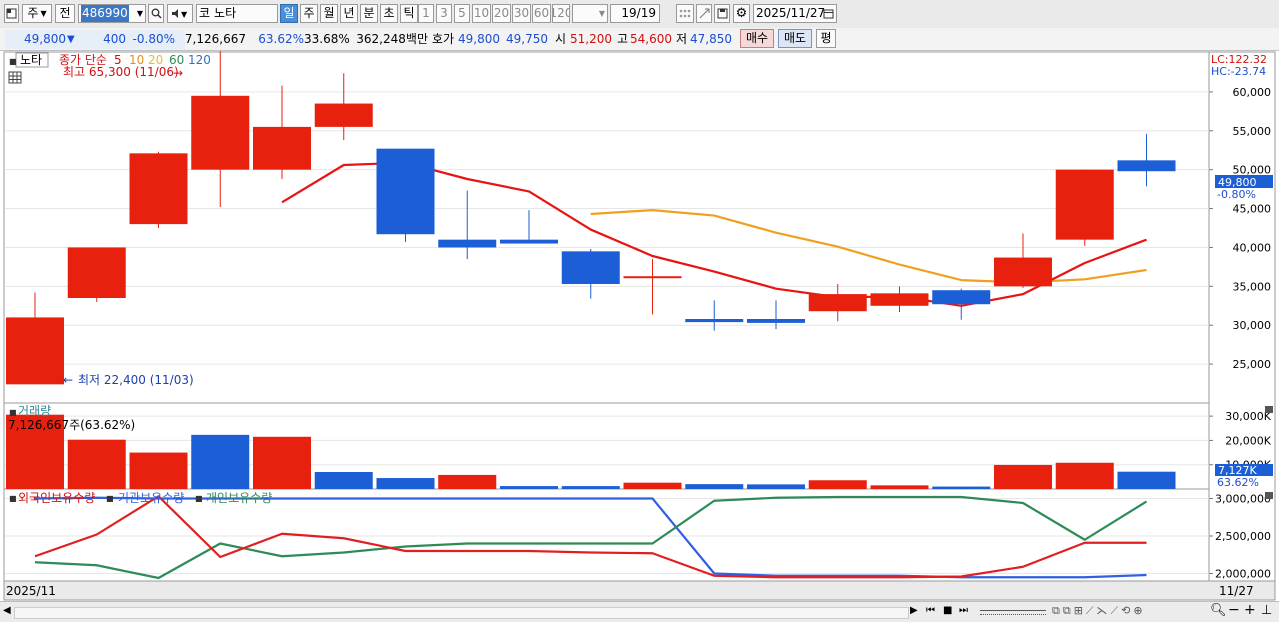 This screenshot has width=1279, height=622. What do you see at coordinates (7, 610) in the screenshot?
I see `scroll-left-icon: ◀` at bounding box center [7, 610].